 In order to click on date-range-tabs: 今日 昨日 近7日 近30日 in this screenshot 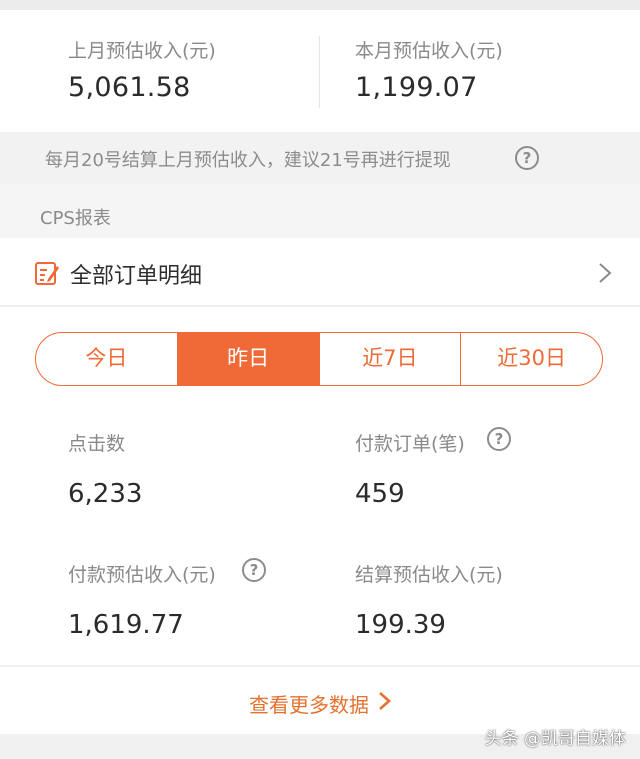, I will do `click(319, 359)`.